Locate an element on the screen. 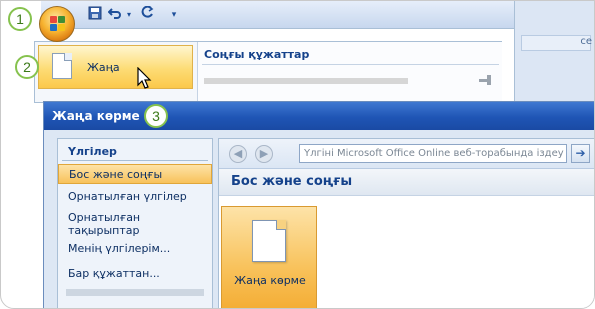 The width and height of the screenshot is (595, 309). dialog-title-bar: Жаңа көрме is located at coordinates (319, 116).